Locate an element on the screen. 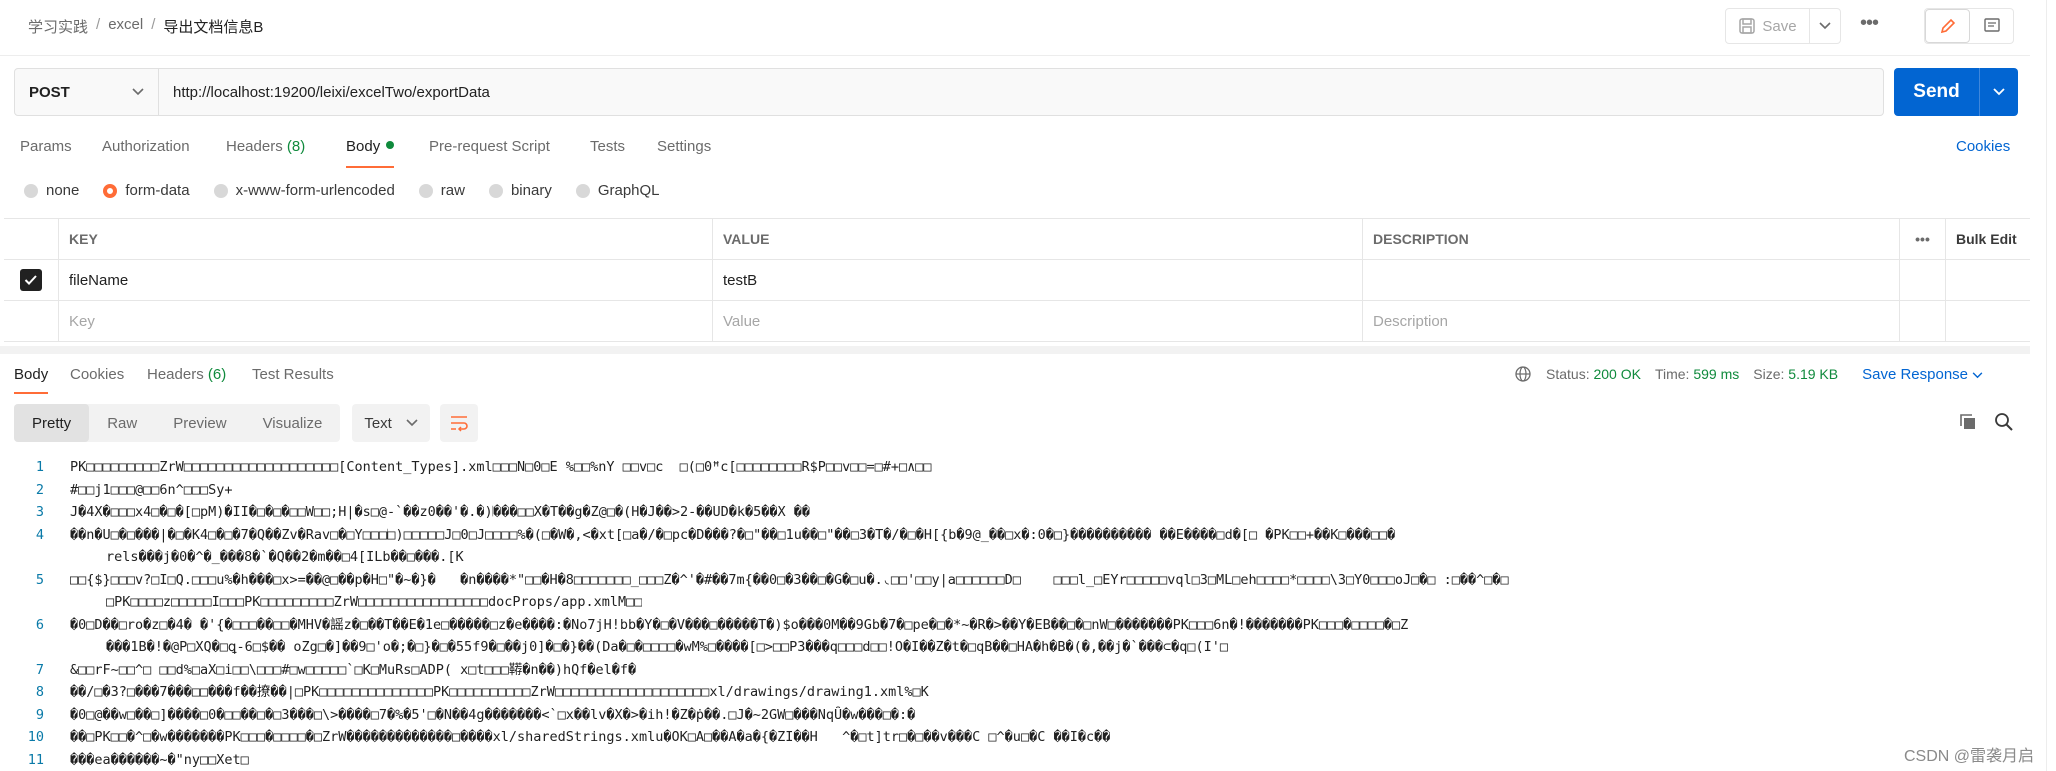  cookies-link: Cookies is located at coordinates (1983, 146).